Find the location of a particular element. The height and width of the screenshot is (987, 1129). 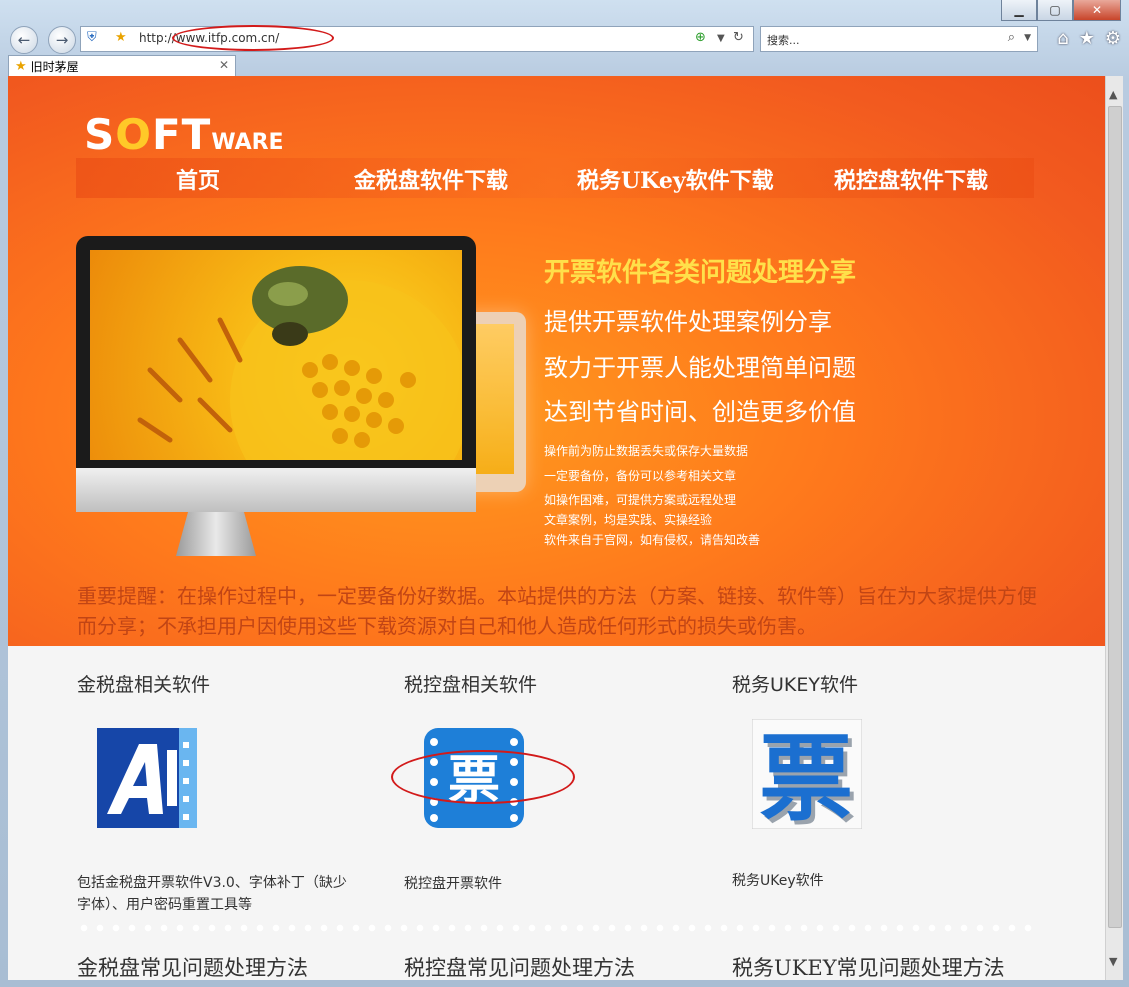

menu-item-home: 首页 is located at coordinates (198, 179).